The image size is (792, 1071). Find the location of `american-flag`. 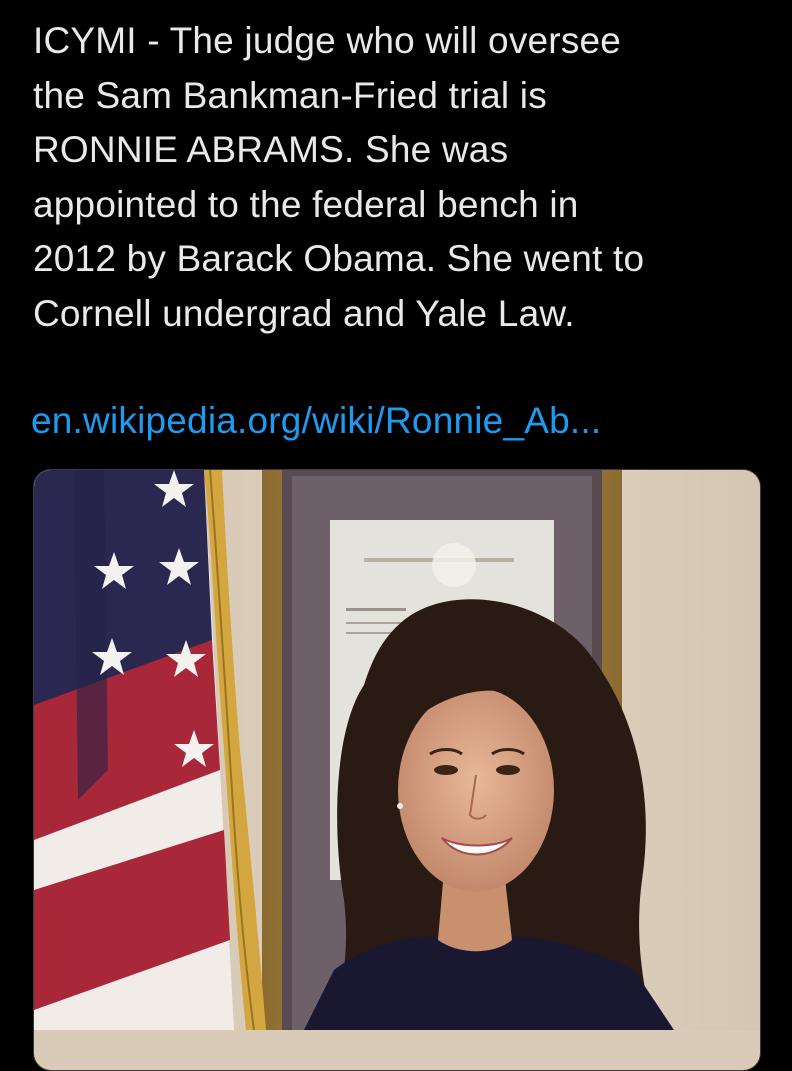

american-flag is located at coordinates (134, 750).